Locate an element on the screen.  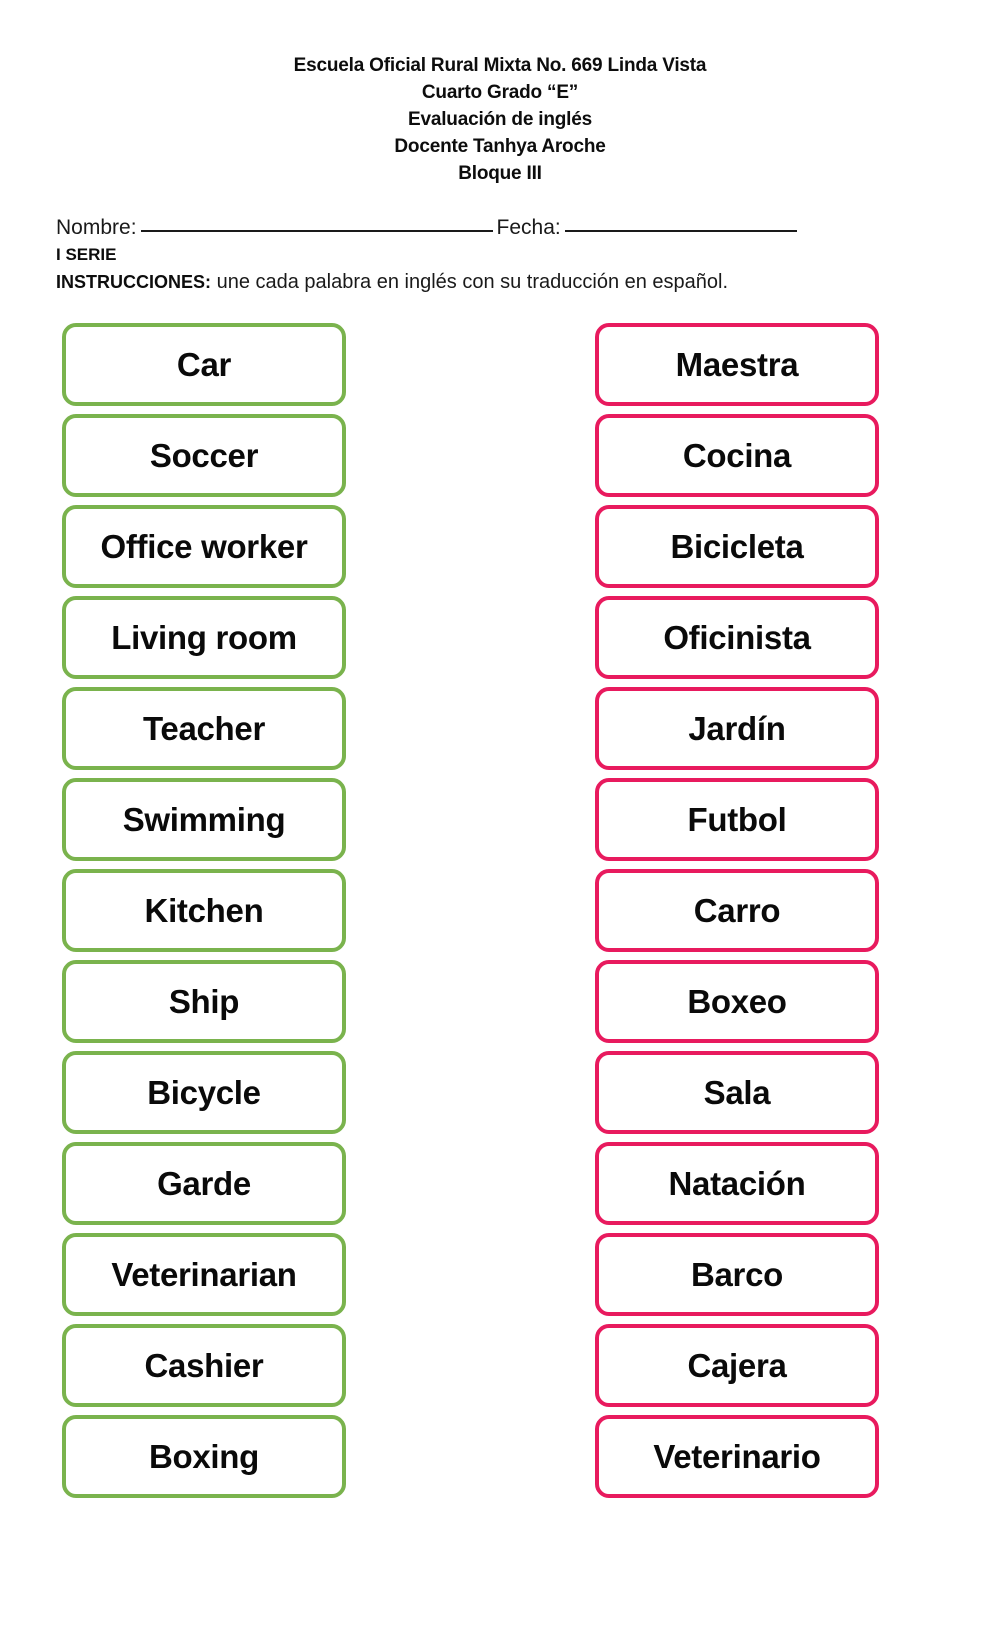
word-label: Carro is located at coordinates (737, 910).